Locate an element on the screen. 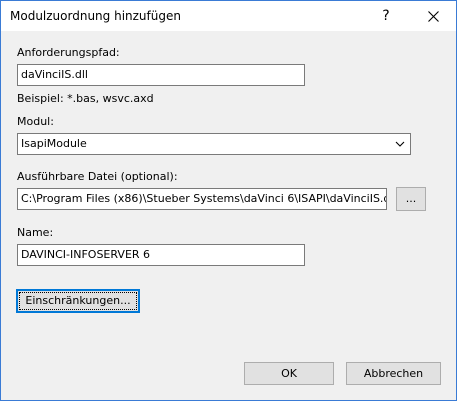 Image resolution: width=457 pixels, height=401 pixels. module-select-value: IsapiModule is located at coordinates (54, 143).